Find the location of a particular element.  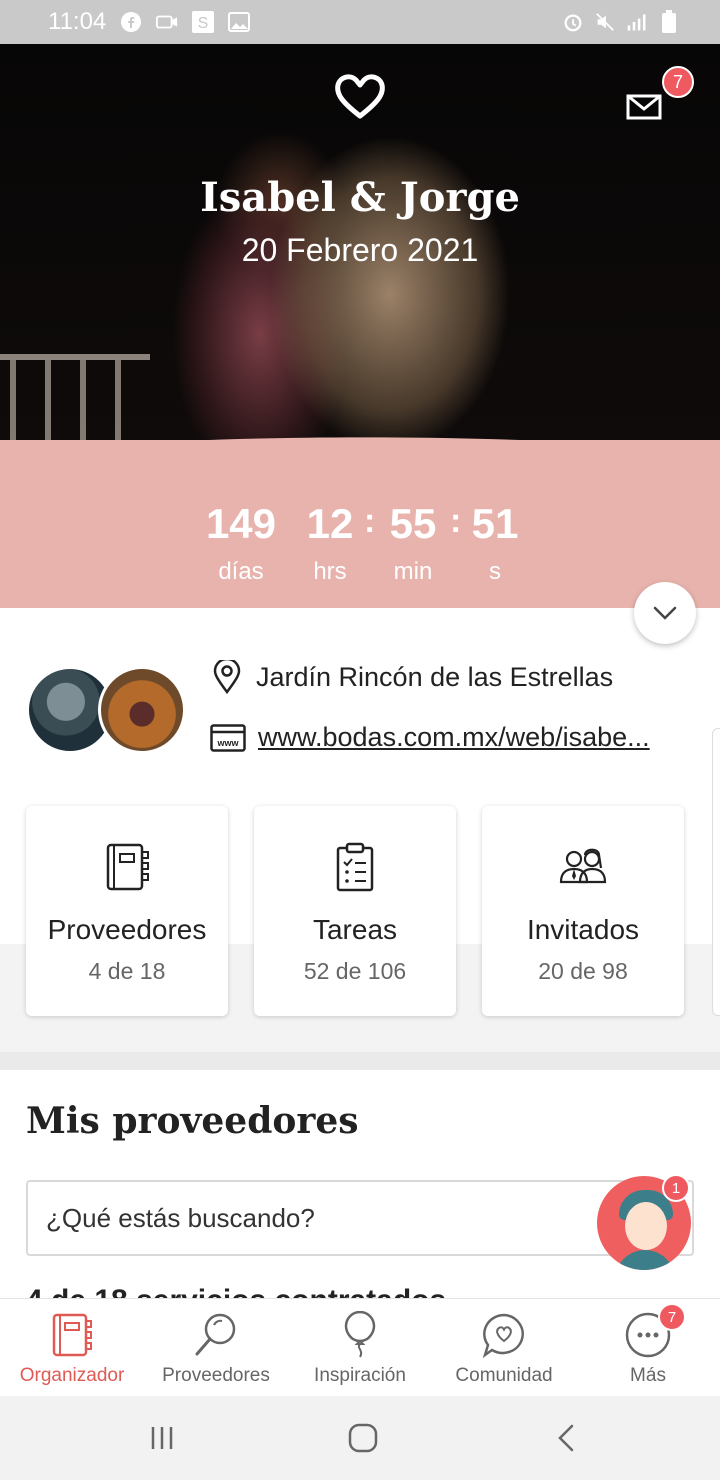

nav-comunidad: Comunidad is located at coordinates (504, 1348).